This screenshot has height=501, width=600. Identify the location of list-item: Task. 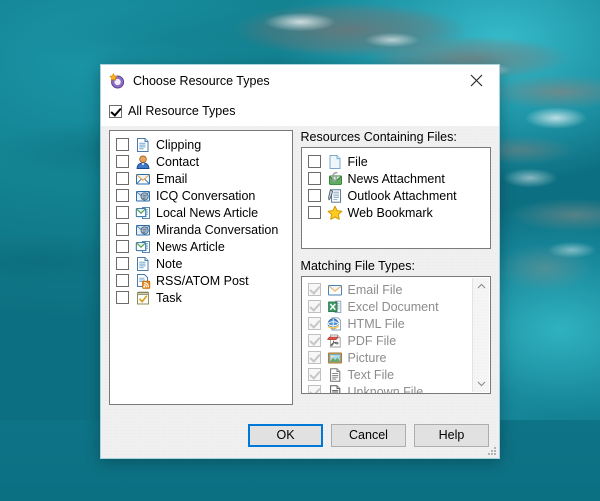
(201, 297).